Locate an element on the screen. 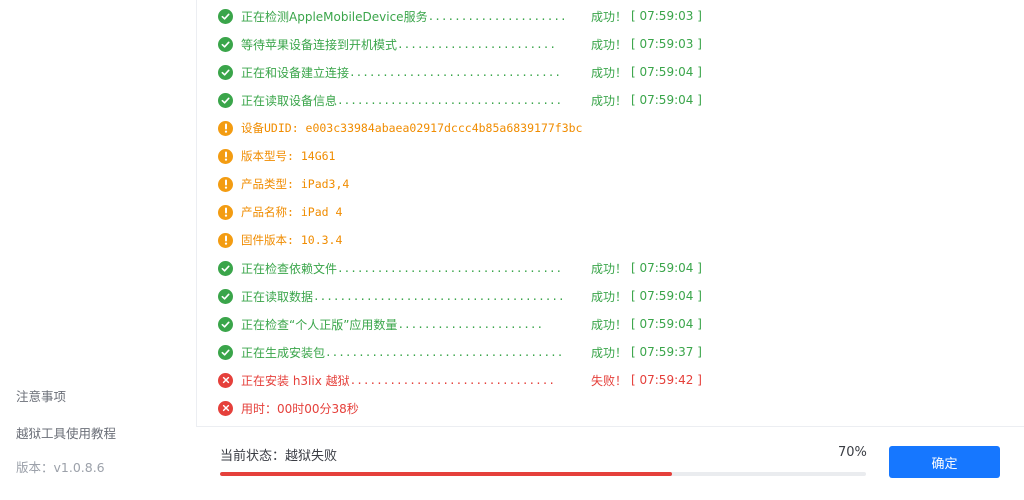 The image size is (1024, 500). log-text: 固件版本: 10.3.4 is located at coordinates (292, 240).